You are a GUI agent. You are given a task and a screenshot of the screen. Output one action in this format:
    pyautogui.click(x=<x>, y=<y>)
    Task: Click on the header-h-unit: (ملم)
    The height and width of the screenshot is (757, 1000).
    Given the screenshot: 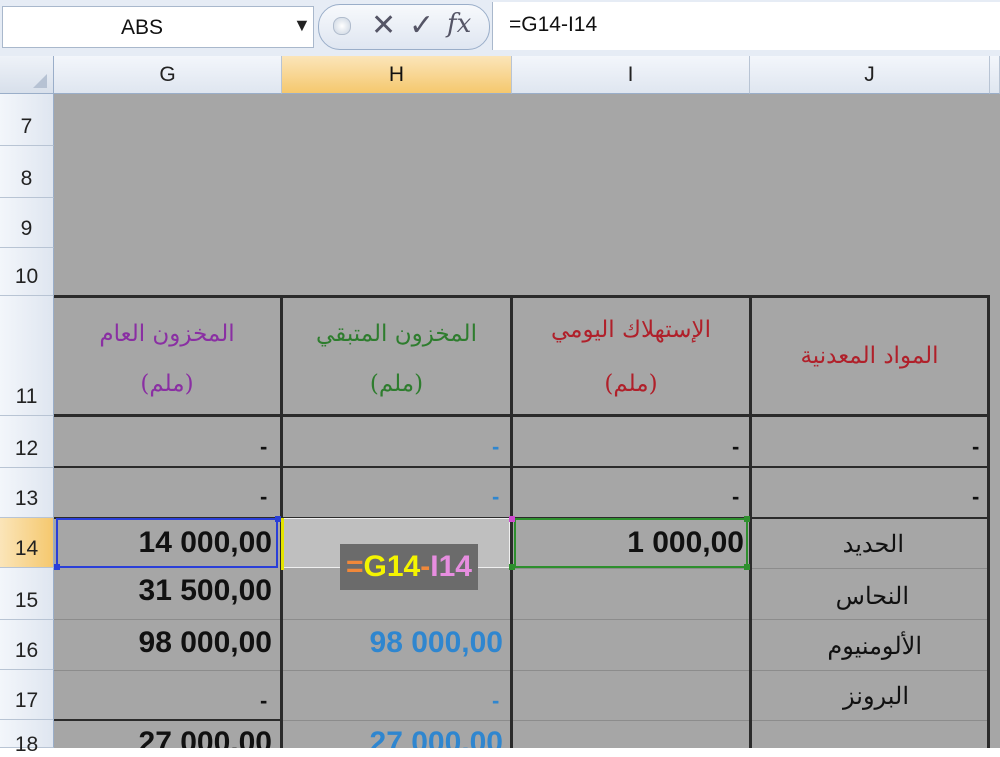 What is the action you would take?
    pyautogui.click(x=396, y=384)
    